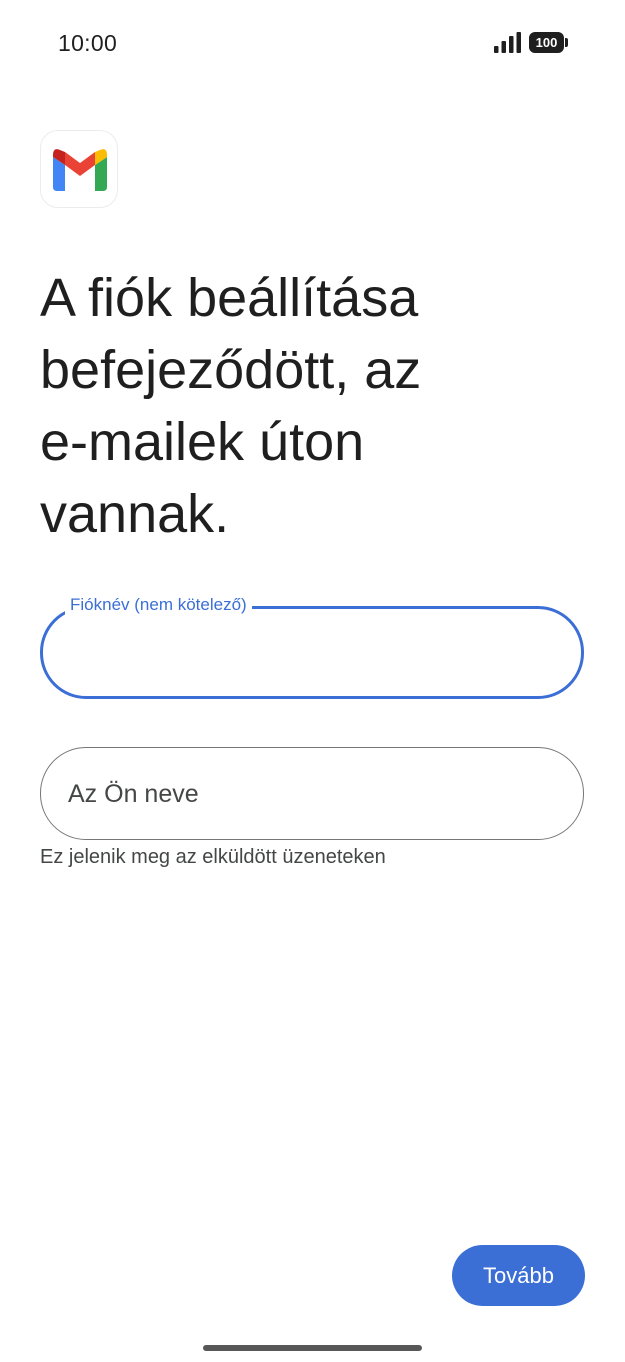 Image resolution: width=625 pixels, height=1362 pixels. I want to click on battery-level: 100, so click(546, 42).